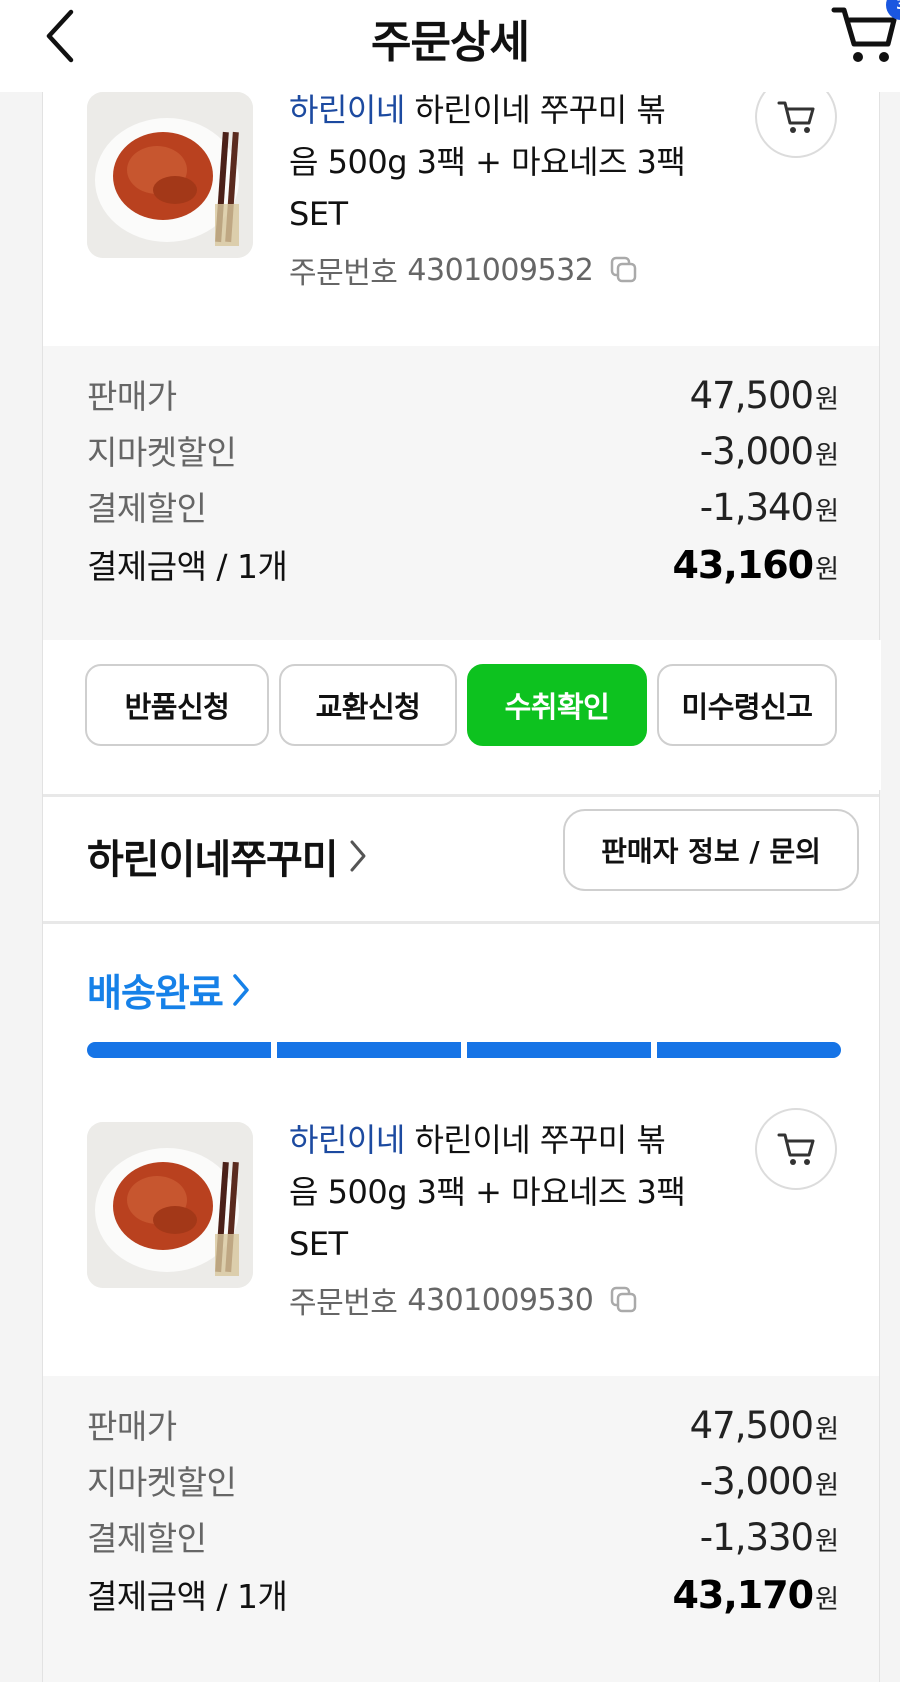 This screenshot has height=1682, width=900. What do you see at coordinates (743, 565) in the screenshot?
I see `total-value: 43,160` at bounding box center [743, 565].